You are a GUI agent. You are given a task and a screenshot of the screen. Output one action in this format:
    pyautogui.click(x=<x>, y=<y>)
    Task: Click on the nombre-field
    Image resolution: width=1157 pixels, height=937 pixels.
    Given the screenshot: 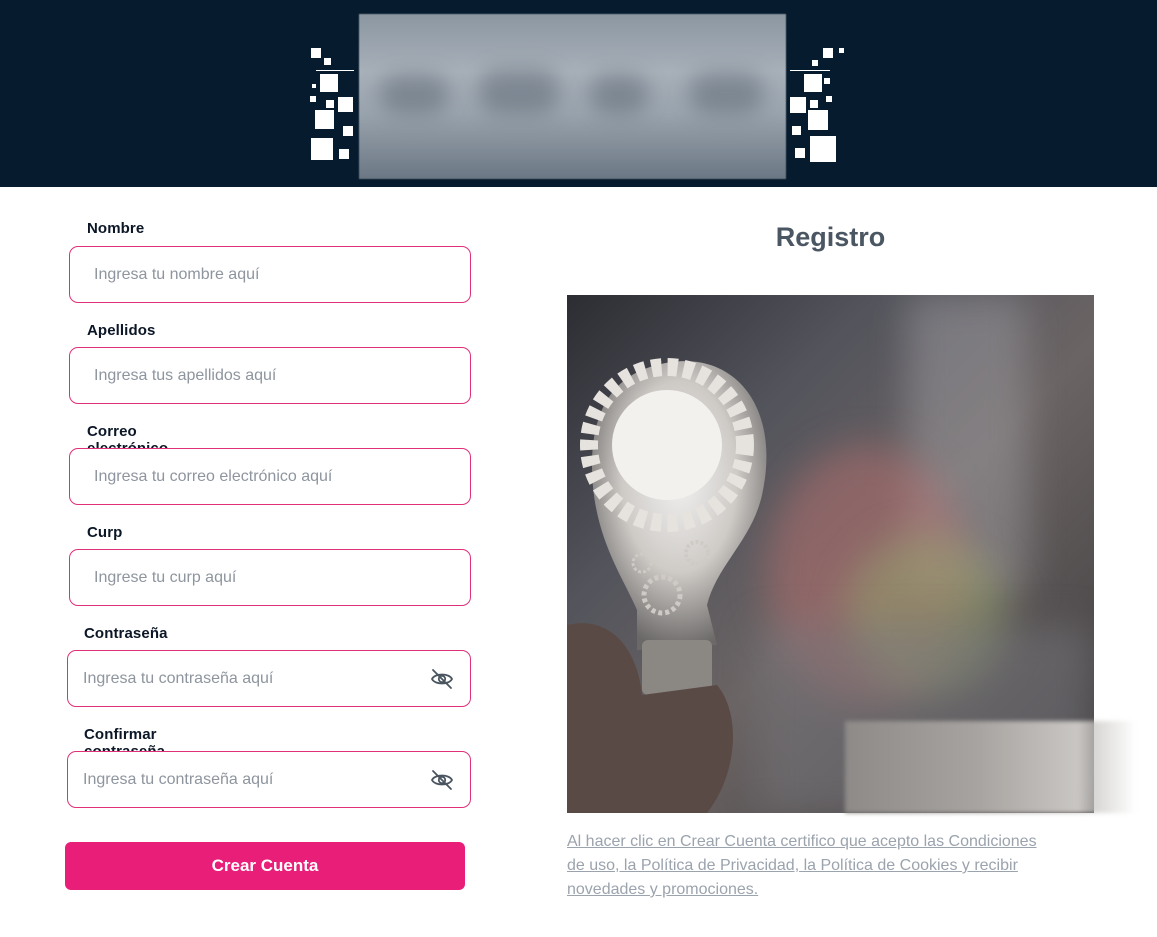 What is the action you would take?
    pyautogui.click(x=270, y=274)
    